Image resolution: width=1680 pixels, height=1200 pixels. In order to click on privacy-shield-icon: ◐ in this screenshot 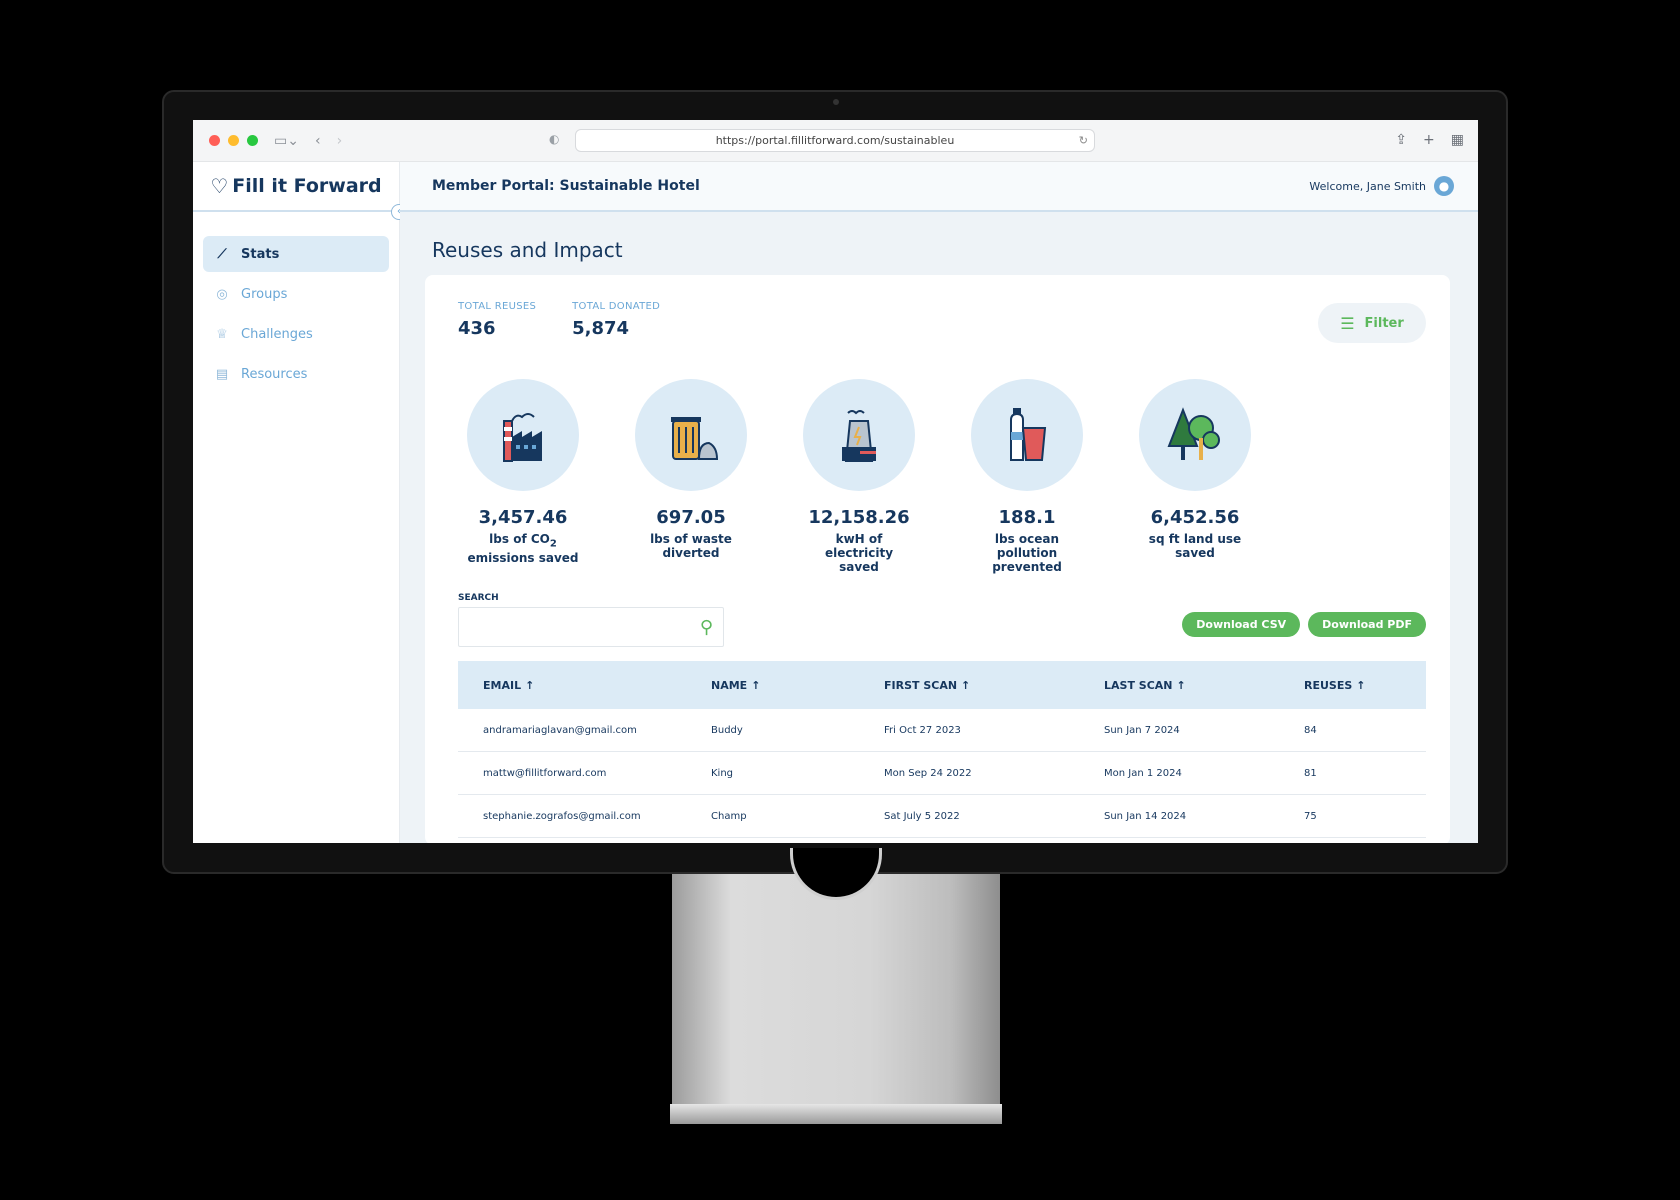, I will do `click(554, 139)`.